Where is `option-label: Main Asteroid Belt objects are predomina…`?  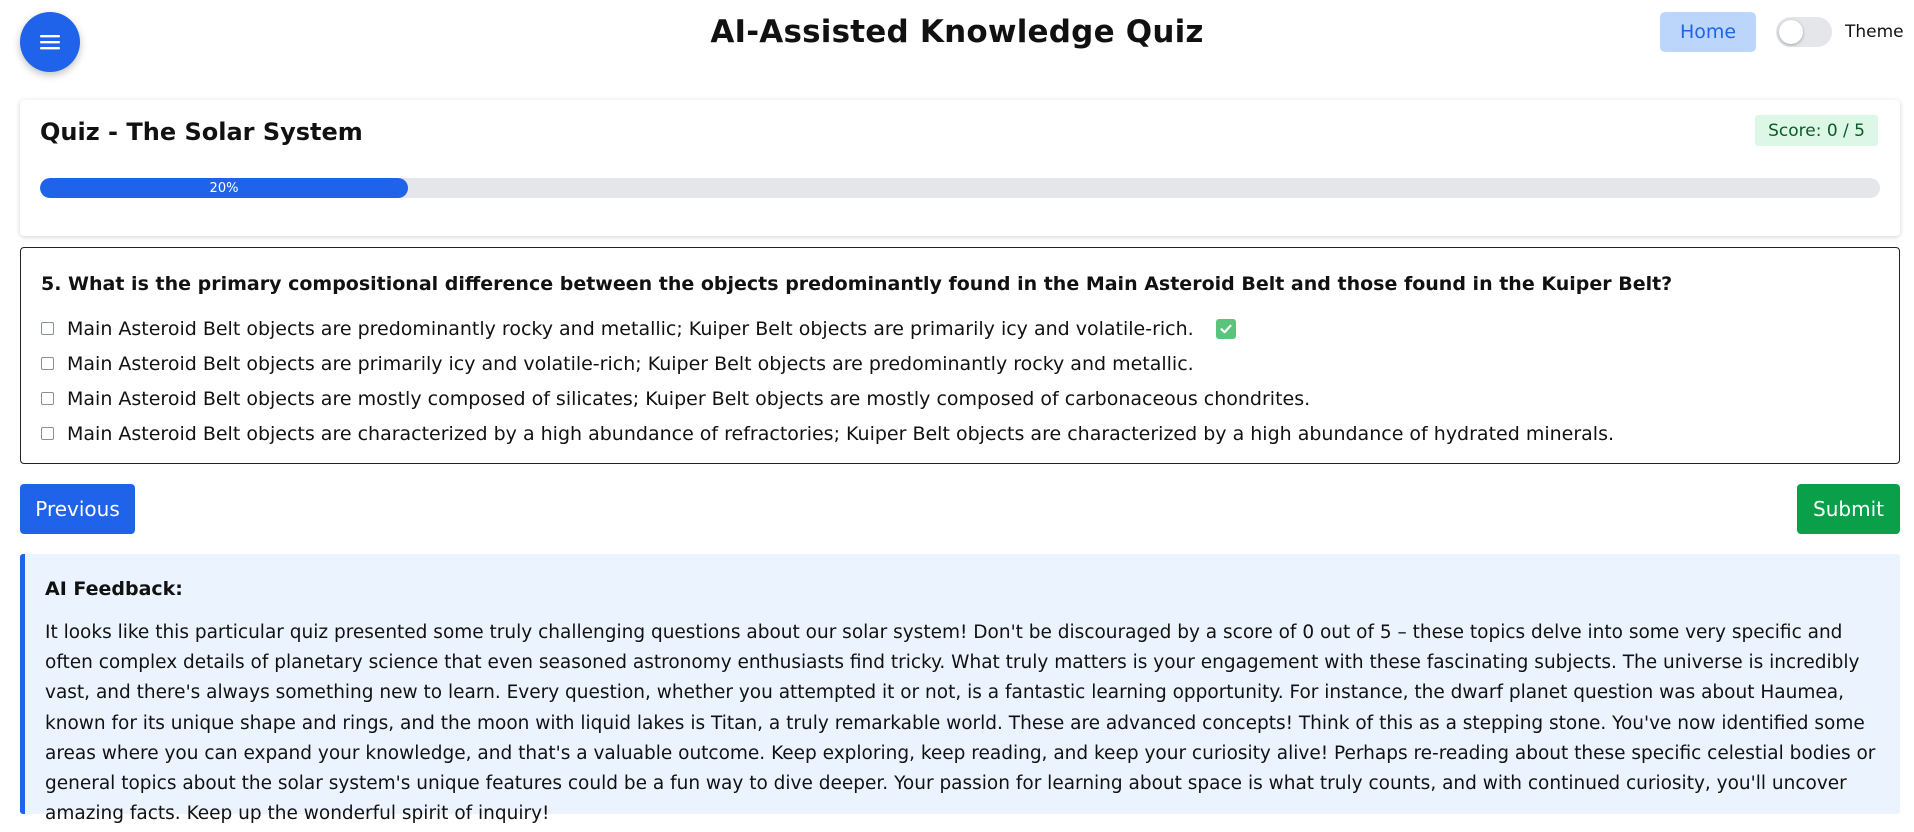 option-label: Main Asteroid Belt objects are predomina… is located at coordinates (630, 328).